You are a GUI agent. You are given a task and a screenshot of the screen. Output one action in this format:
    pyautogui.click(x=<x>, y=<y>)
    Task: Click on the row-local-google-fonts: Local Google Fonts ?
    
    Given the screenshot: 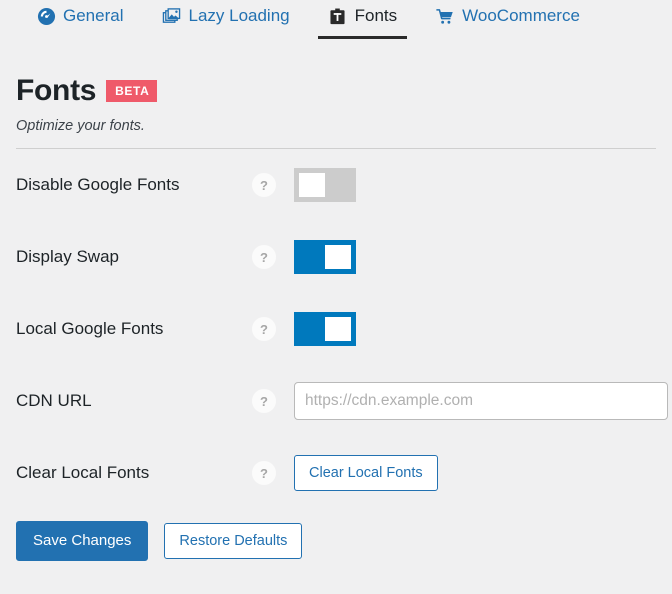 What is the action you would take?
    pyautogui.click(x=336, y=329)
    